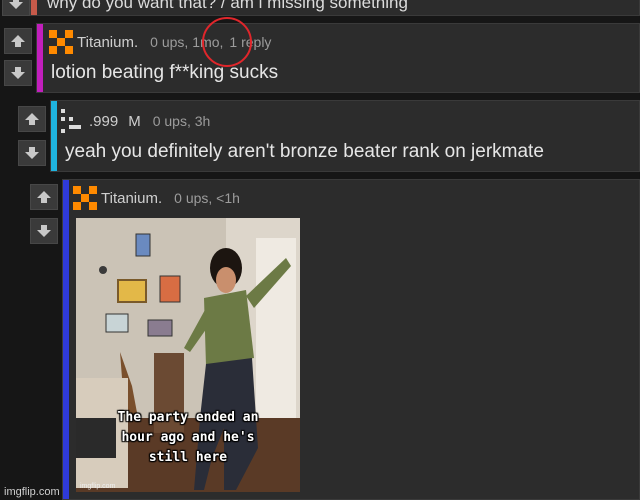  I want to click on image-small-watermark: imgflip.com, so click(98, 486).